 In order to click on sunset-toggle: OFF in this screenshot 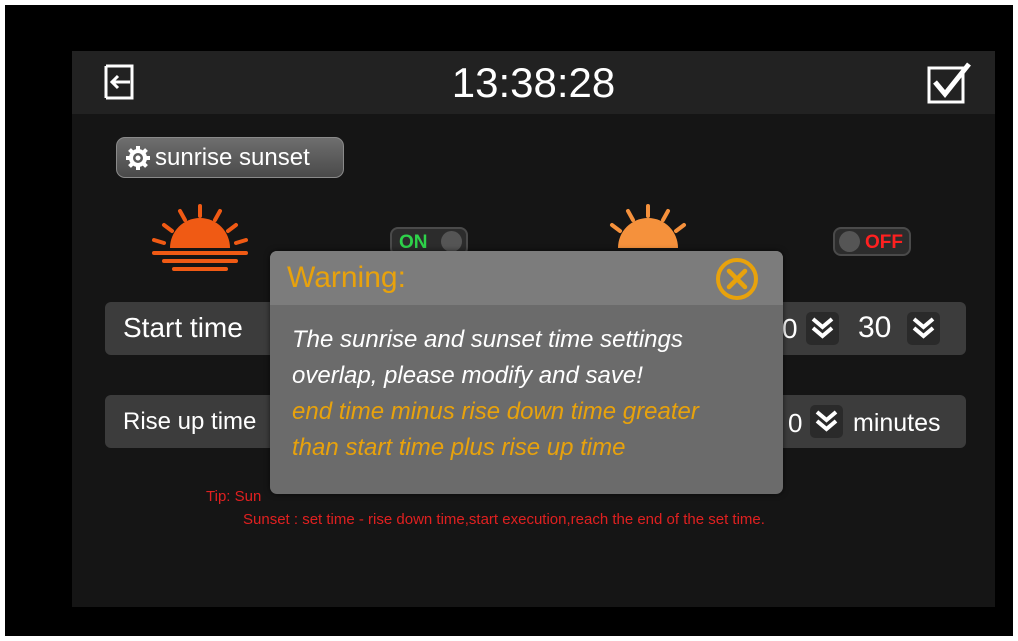, I will do `click(872, 241)`.